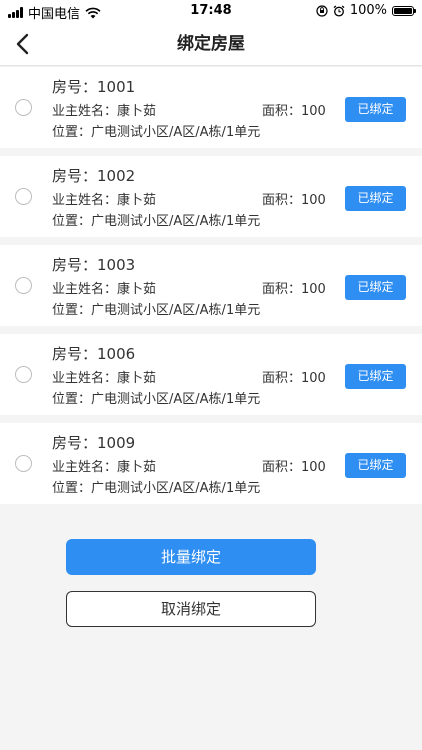  I want to click on battery-fill, so click(403, 10).